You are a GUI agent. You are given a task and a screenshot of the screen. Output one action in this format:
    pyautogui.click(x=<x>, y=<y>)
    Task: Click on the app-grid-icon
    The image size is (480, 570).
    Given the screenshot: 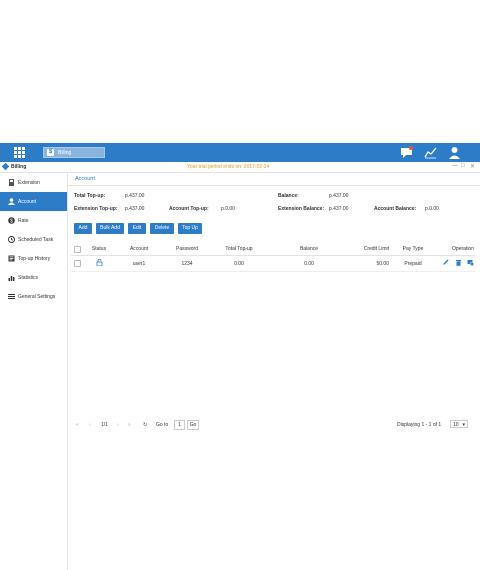 What is the action you would take?
    pyautogui.click(x=19, y=152)
    